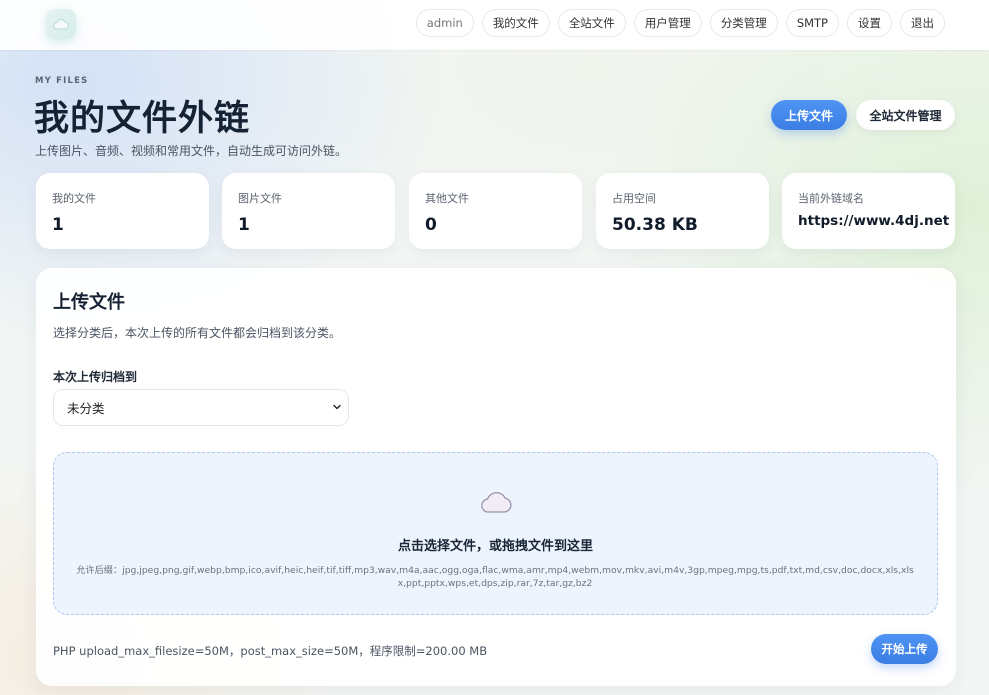  What do you see at coordinates (904, 649) in the screenshot?
I see `start-upload-button: 开始上传` at bounding box center [904, 649].